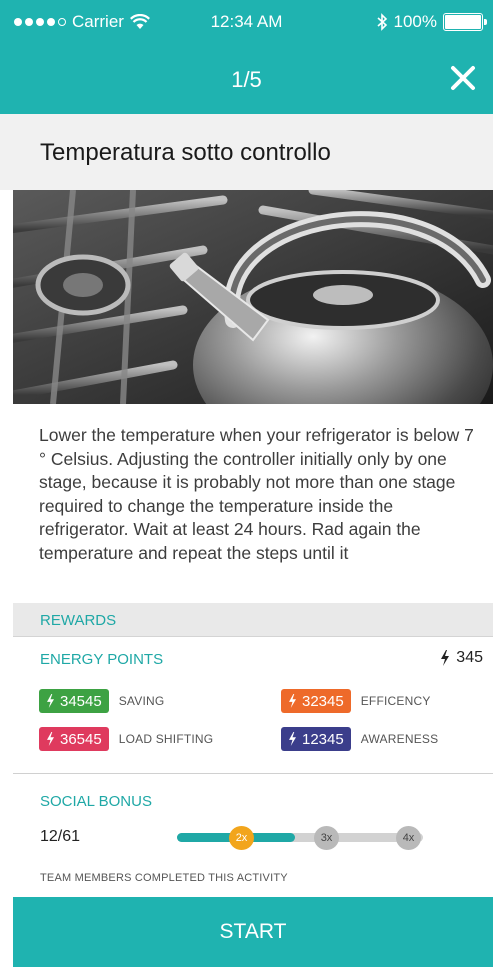 The image size is (493, 967). Describe the element at coordinates (399, 739) in the screenshot. I see `reward-label: AWARENESS` at that location.